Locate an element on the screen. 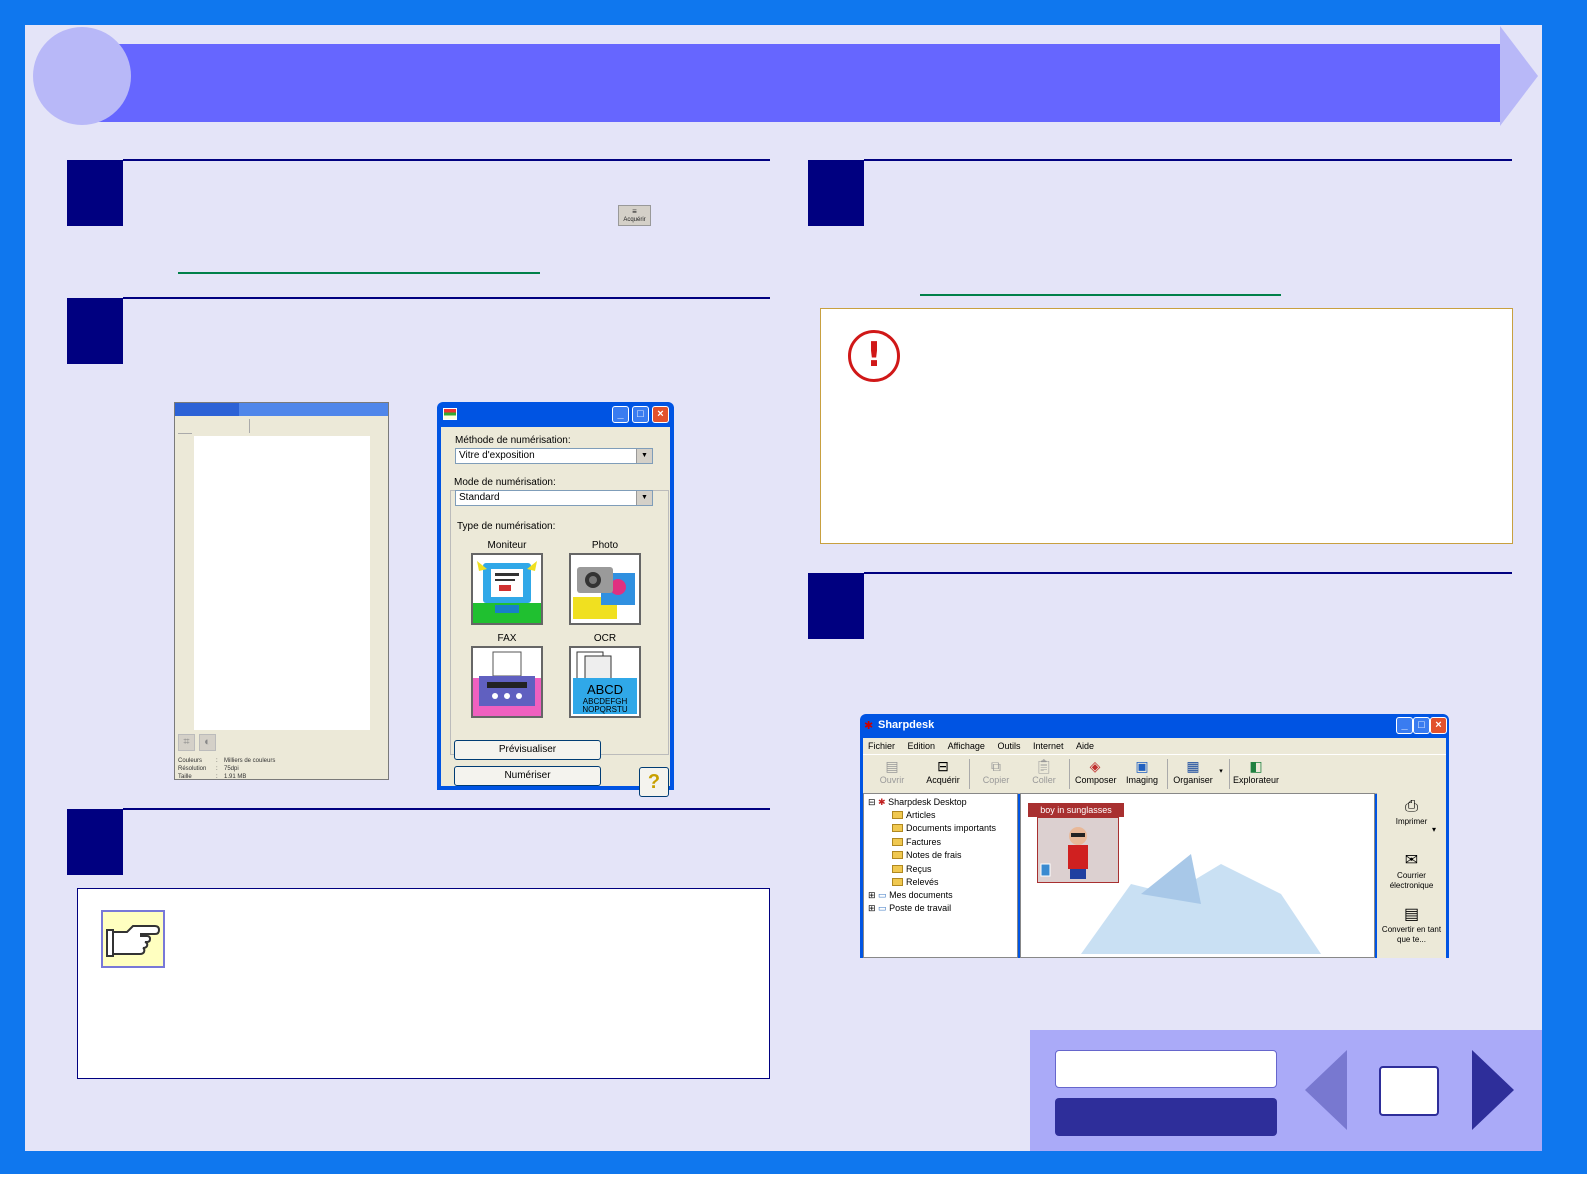 Image resolution: width=1587 pixels, height=1191 pixels. ocr-tile: ABCD ABCDEFGH NOPQRSTU is located at coordinates (605, 682).